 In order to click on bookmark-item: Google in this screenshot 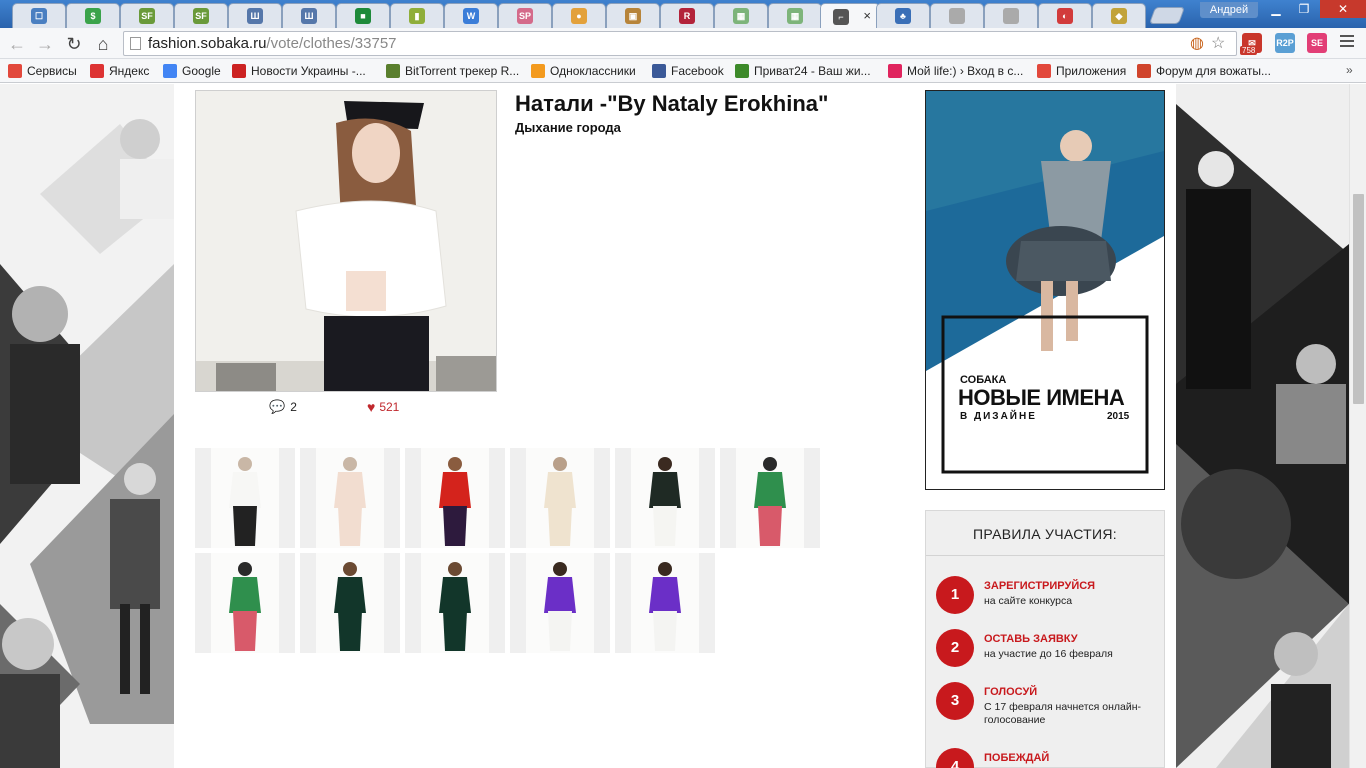, I will do `click(192, 71)`.